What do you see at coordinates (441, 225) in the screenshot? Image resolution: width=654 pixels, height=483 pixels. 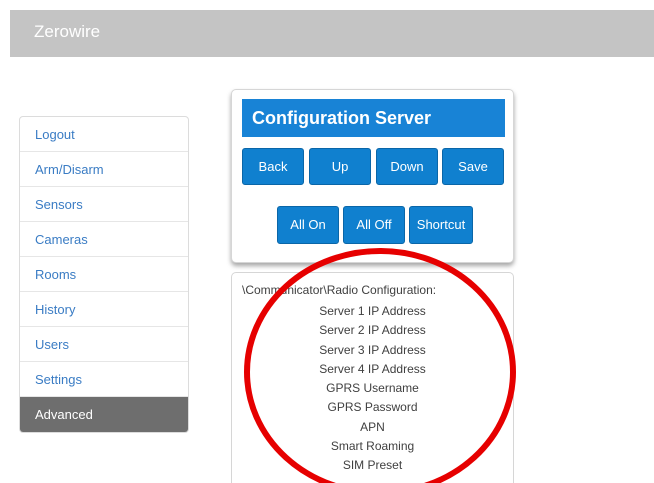 I see `shortcut-button: Shortcut` at bounding box center [441, 225].